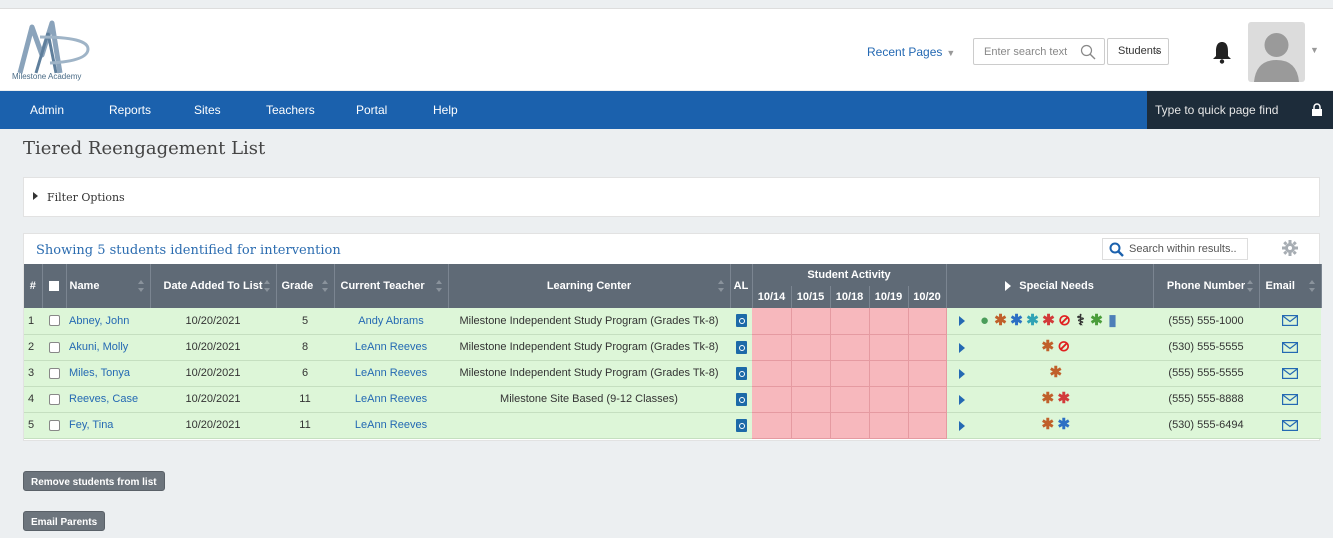  Describe the element at coordinates (108, 286) in the screenshot. I see `col-header-name: Name` at that location.